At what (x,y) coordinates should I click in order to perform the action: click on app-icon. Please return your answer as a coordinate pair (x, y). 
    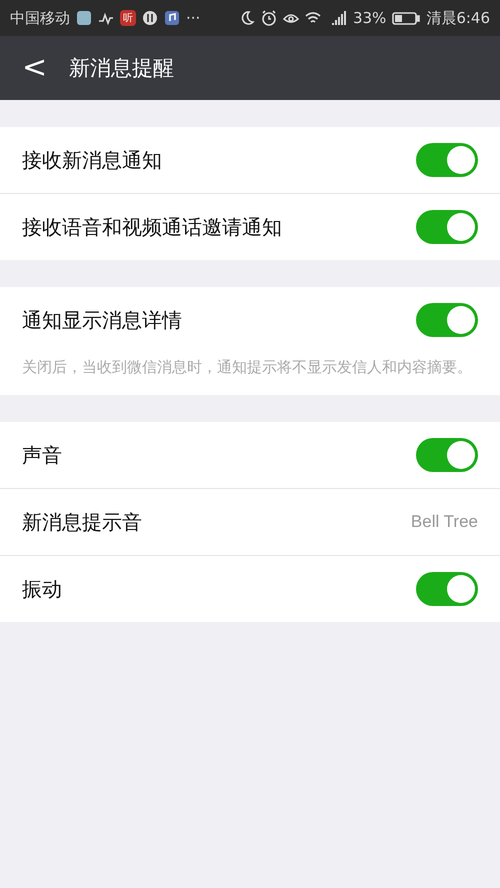
    Looking at the image, I should click on (84, 18).